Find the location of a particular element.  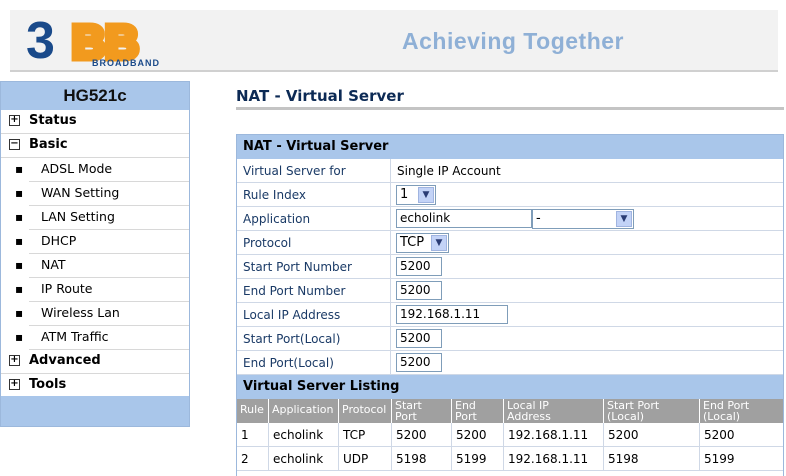

sidebar-item-dhcp: ▪ DHCP is located at coordinates (102, 242).